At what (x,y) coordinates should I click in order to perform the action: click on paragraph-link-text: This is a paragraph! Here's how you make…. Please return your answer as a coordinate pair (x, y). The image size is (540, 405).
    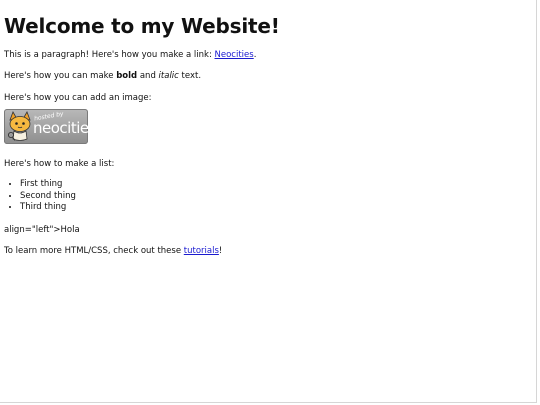
    Looking at the image, I should click on (109, 55).